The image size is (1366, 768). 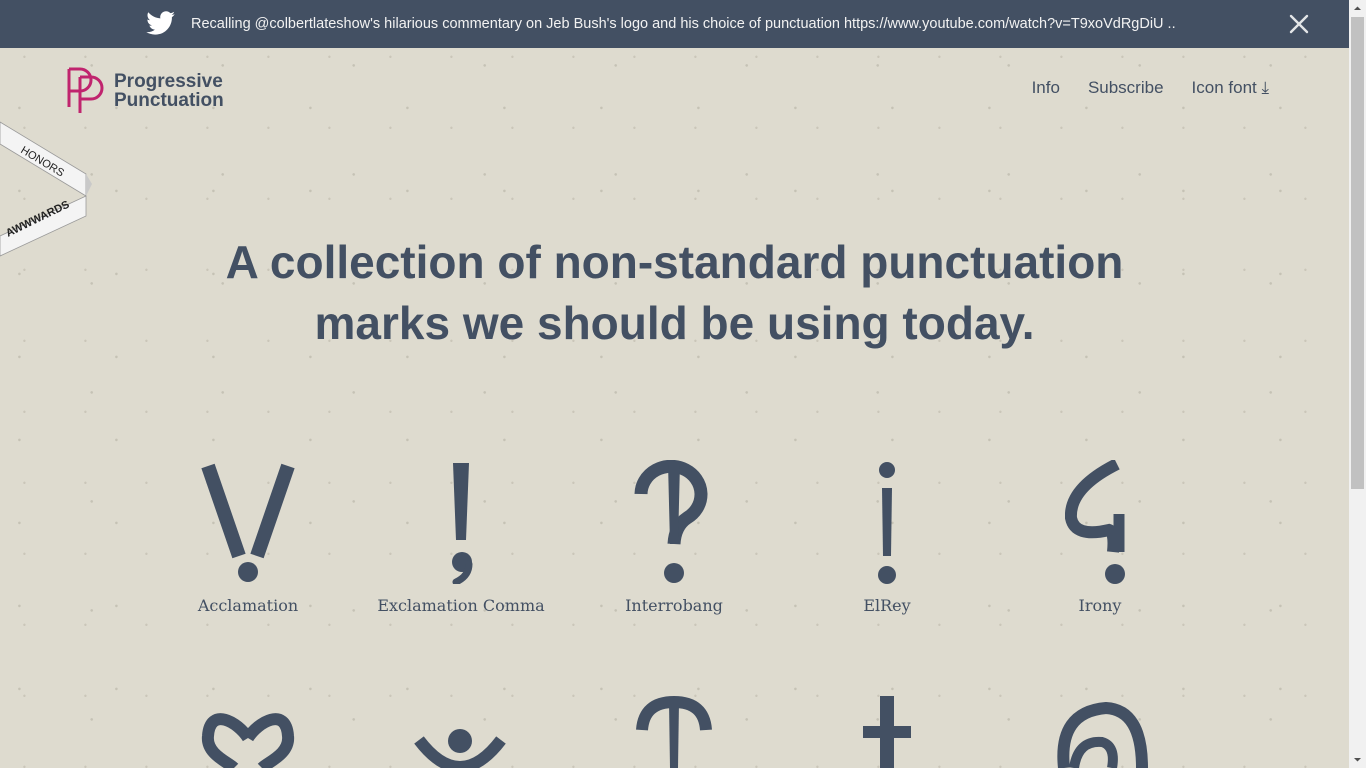 I want to click on logo-line-2: Punctuation, so click(x=169, y=100).